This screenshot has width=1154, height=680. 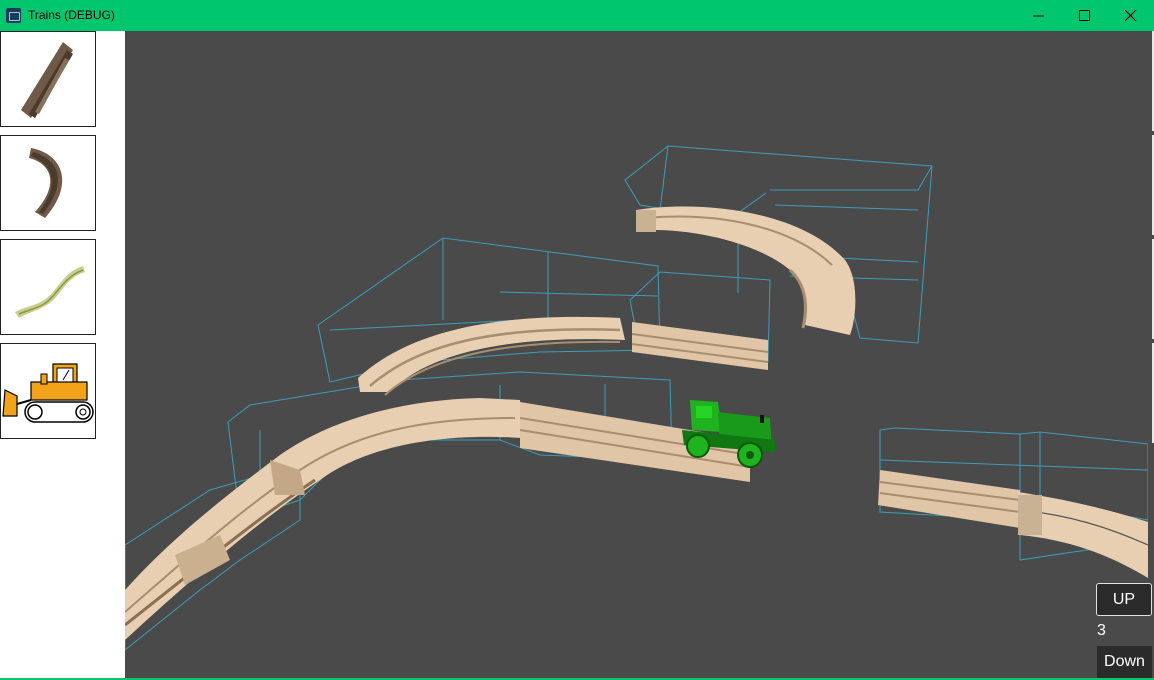 What do you see at coordinates (746, 270) in the screenshot?
I see `upper-curve-track` at bounding box center [746, 270].